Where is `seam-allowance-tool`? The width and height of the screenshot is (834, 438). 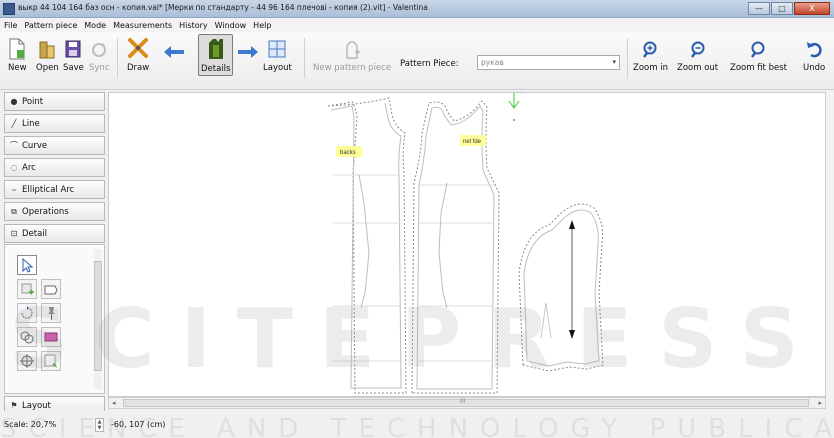
seam-allowance-tool is located at coordinates (27, 289).